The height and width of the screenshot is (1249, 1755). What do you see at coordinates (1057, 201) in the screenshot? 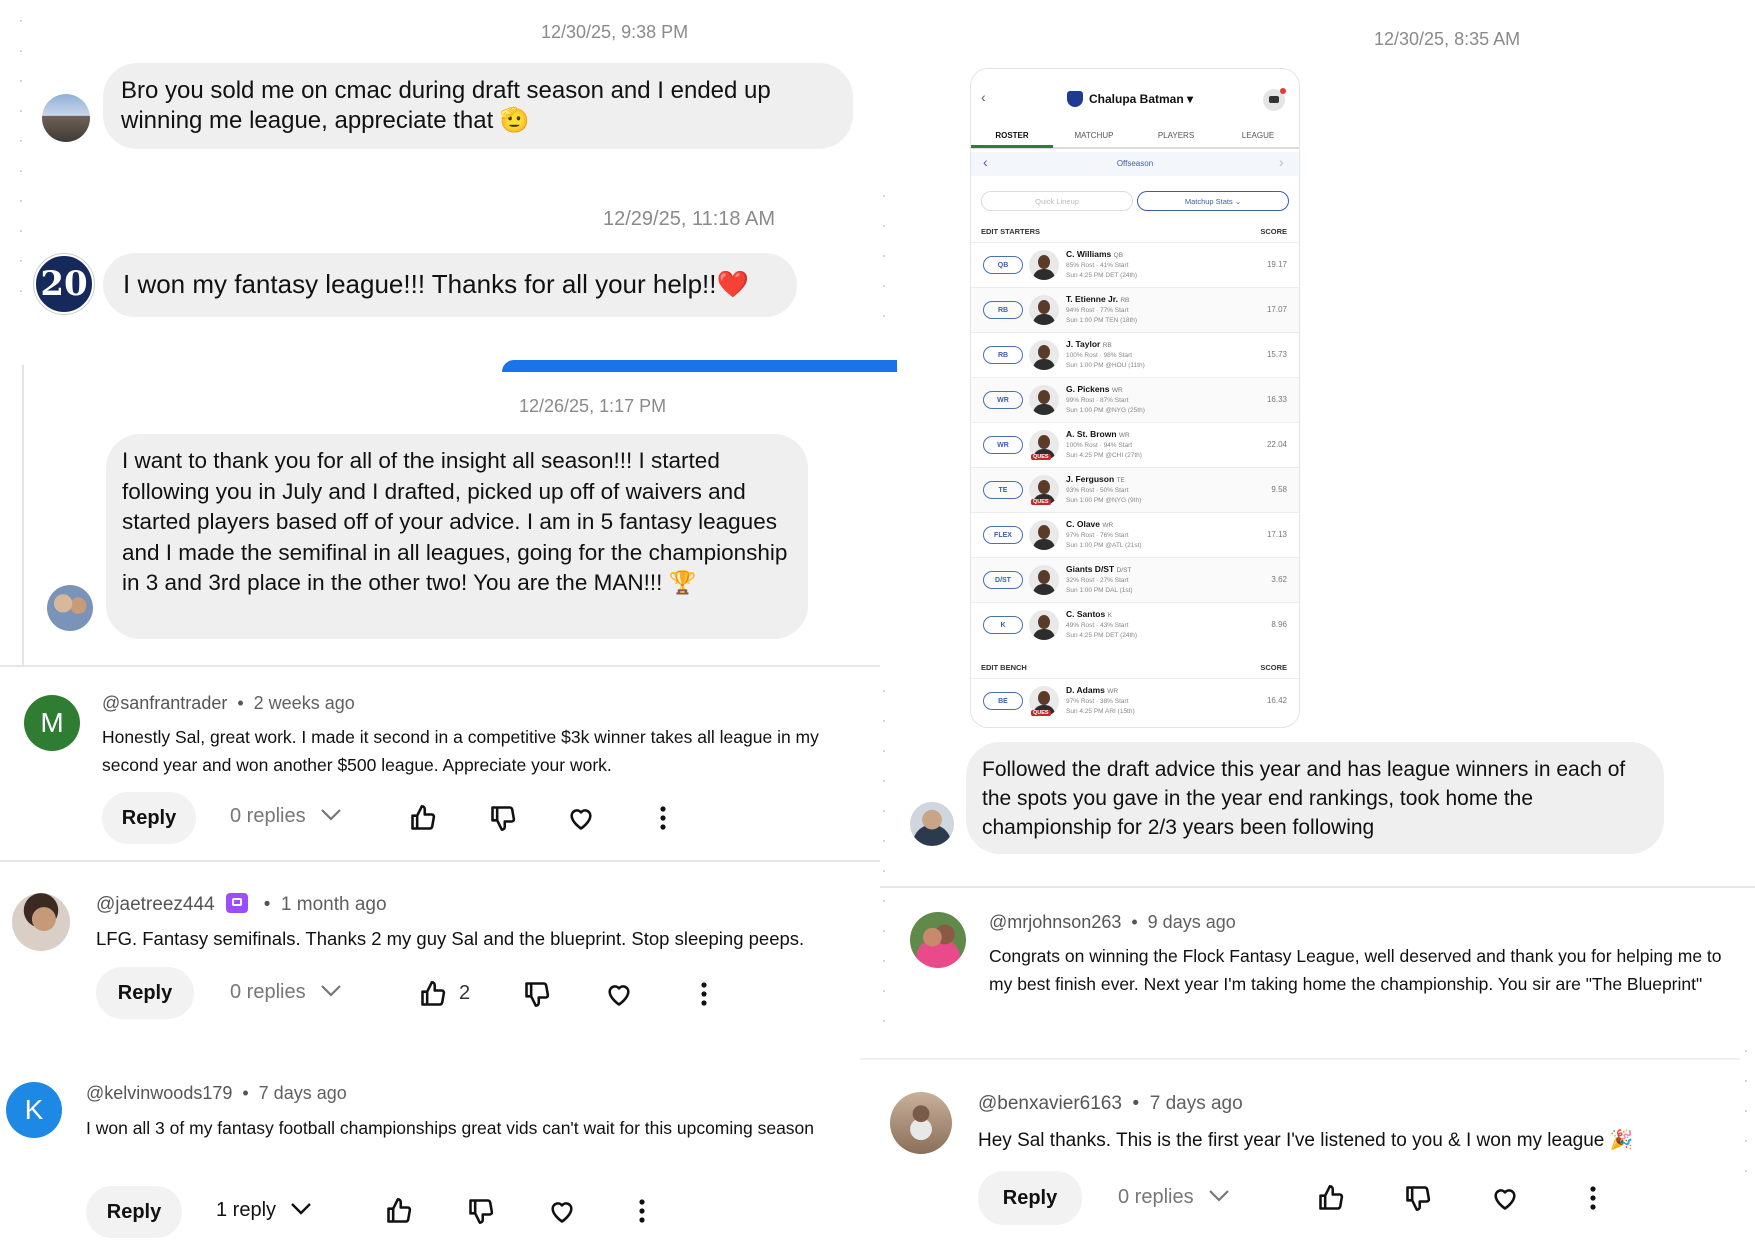
I see `quick-lineup-button: Quick Lineup` at bounding box center [1057, 201].